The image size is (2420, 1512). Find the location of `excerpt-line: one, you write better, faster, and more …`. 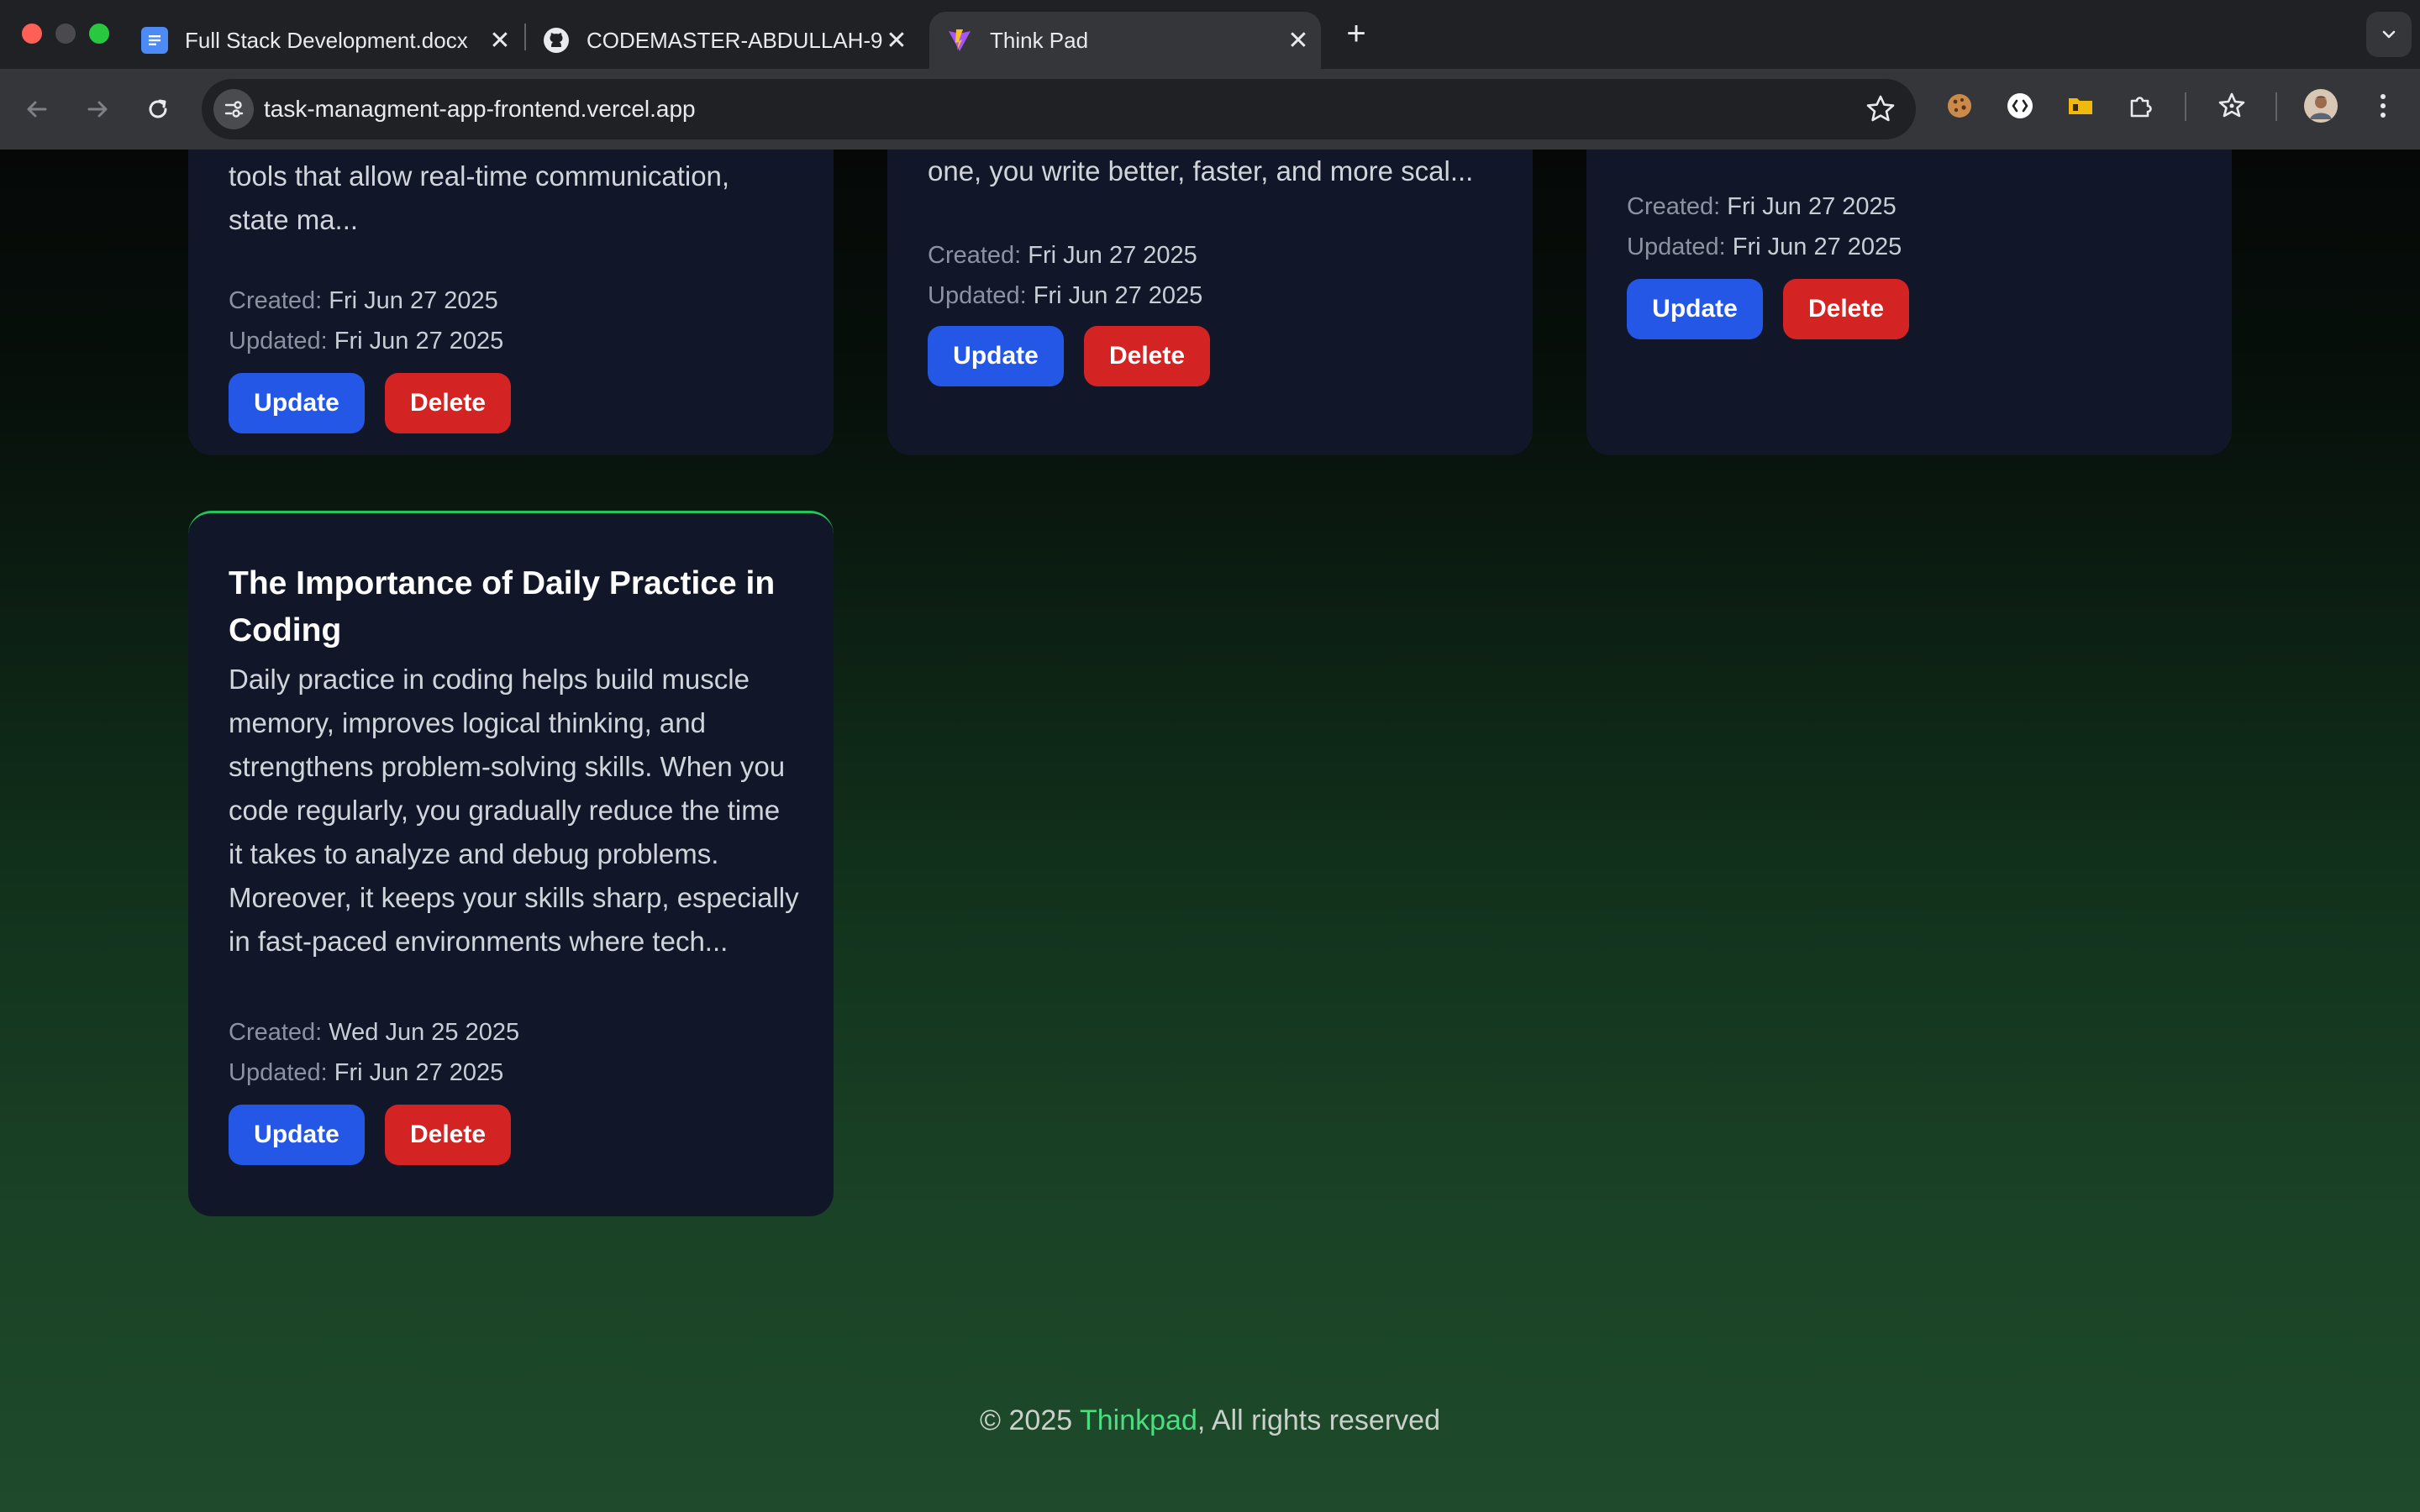

excerpt-line: one, you write better, faster, and more … is located at coordinates (1201, 170).